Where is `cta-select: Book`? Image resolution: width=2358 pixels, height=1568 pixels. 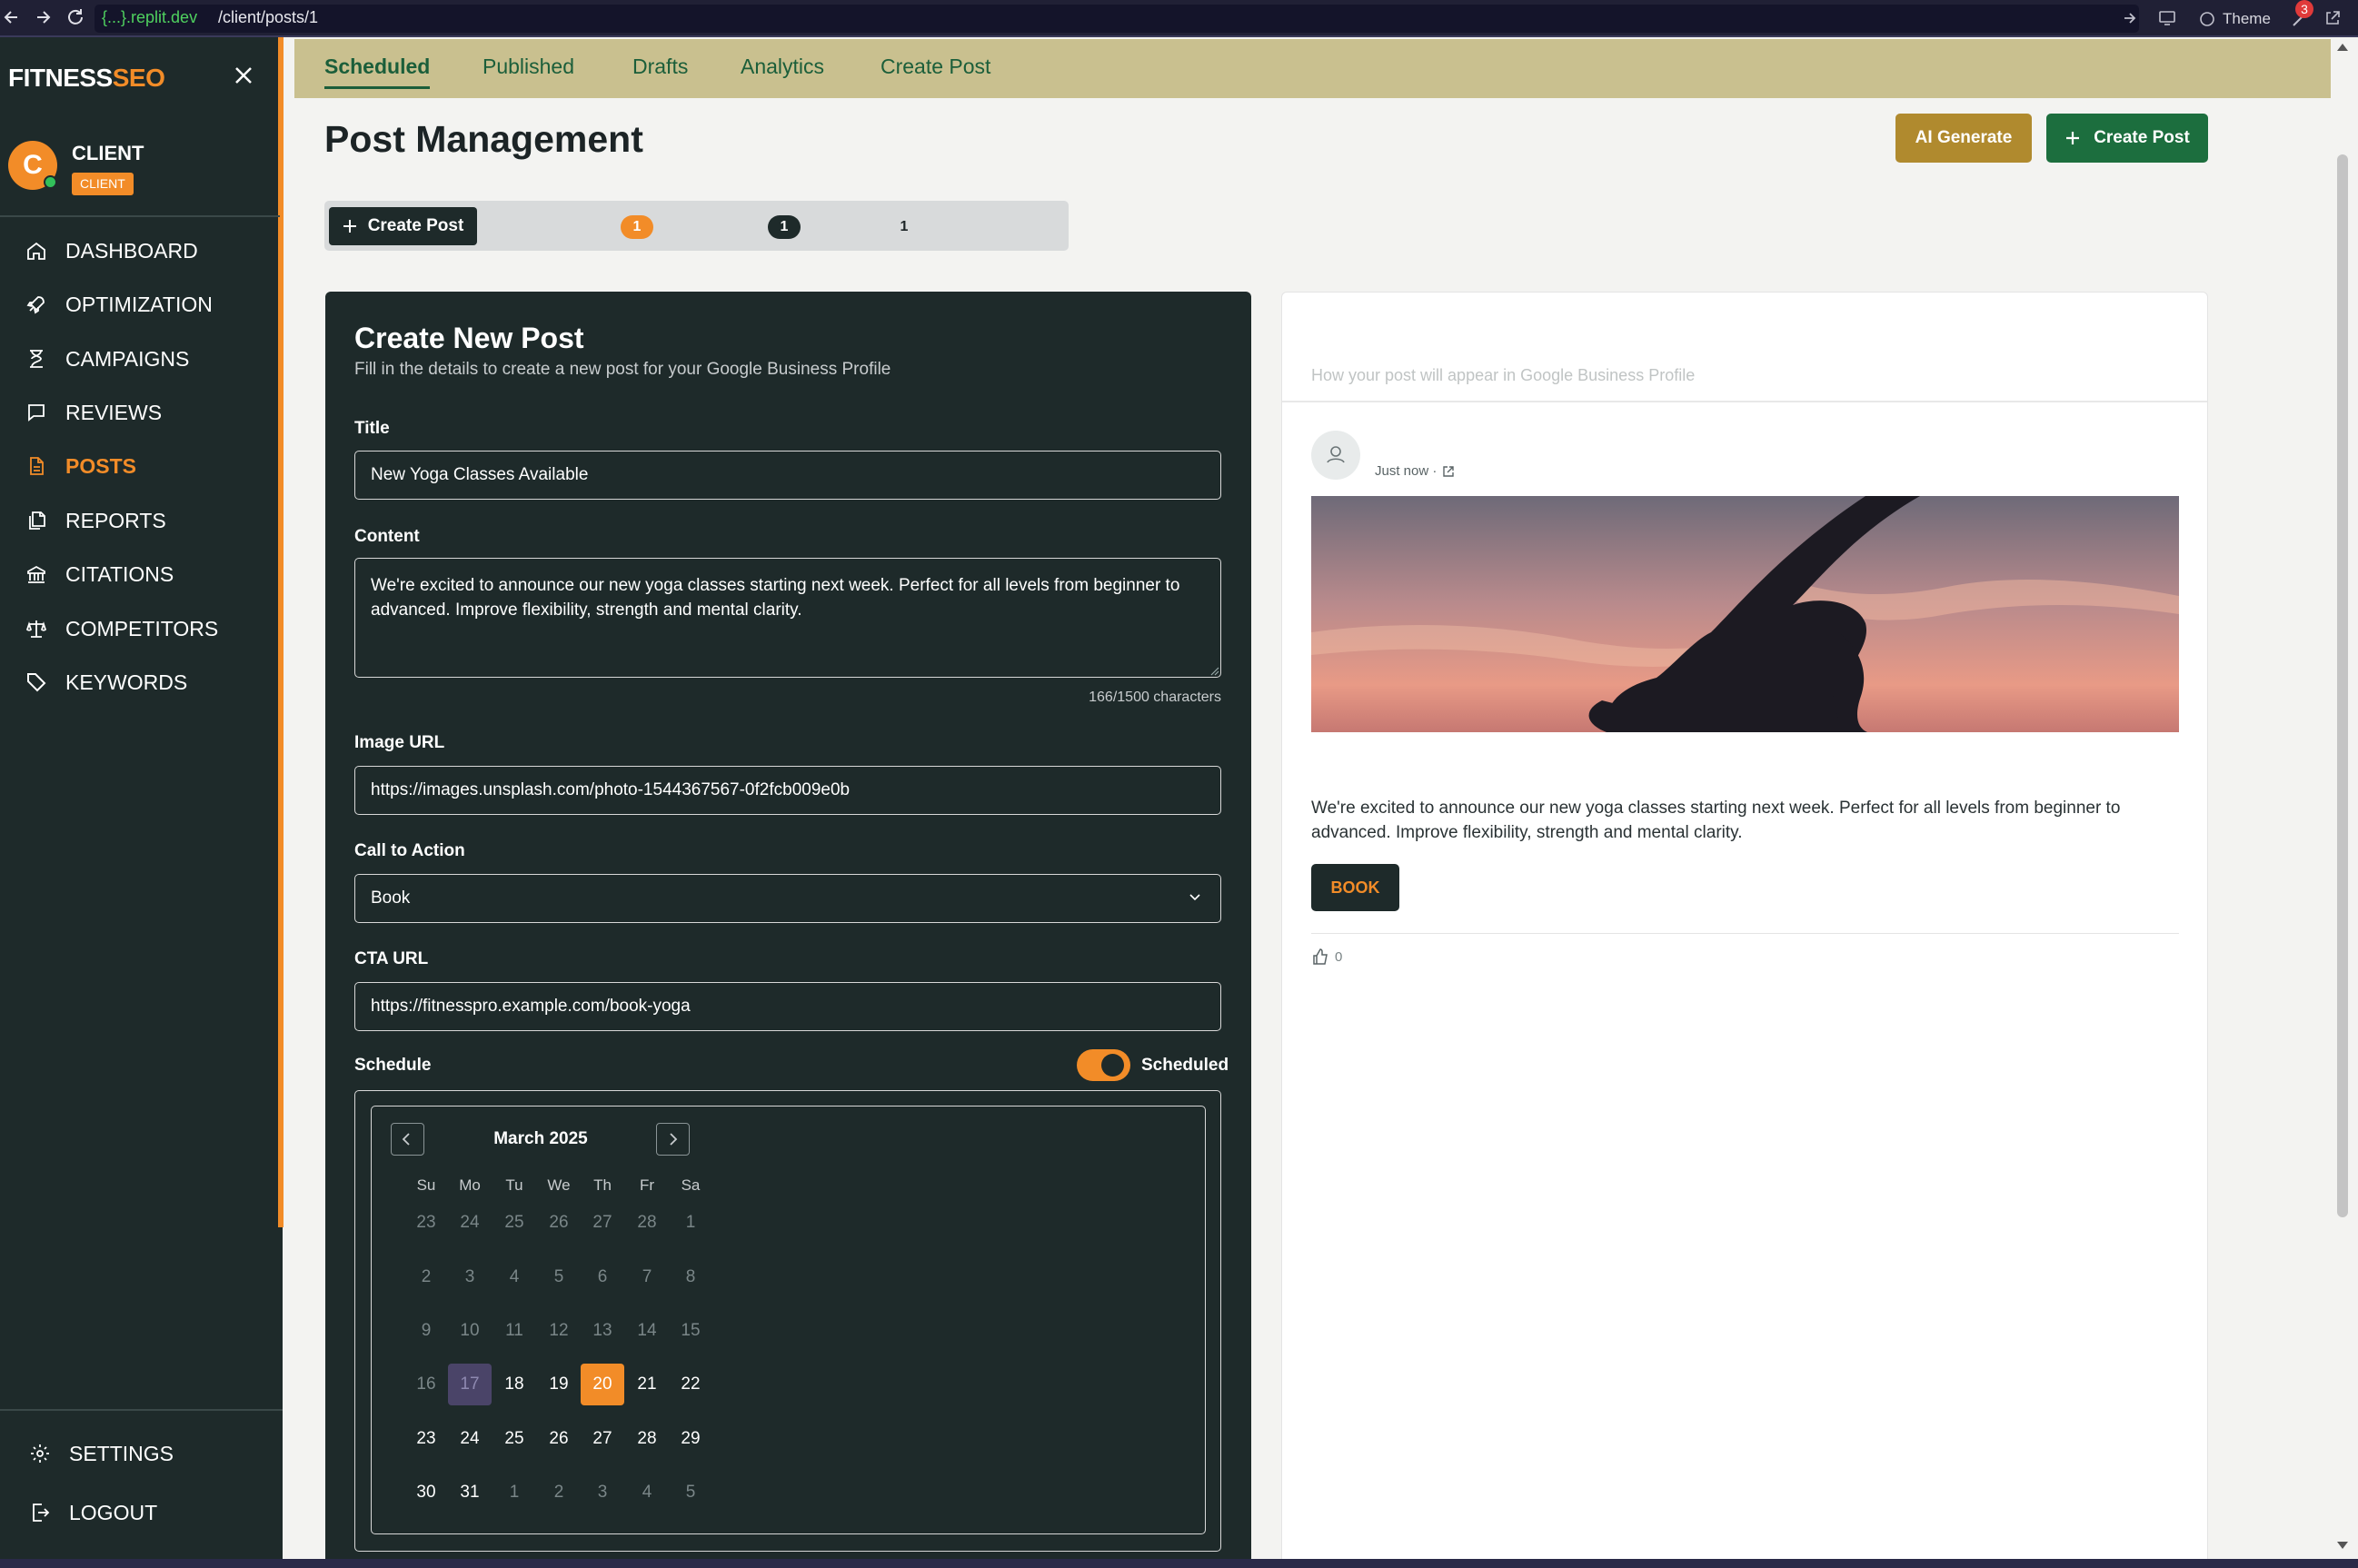
cta-select: Book is located at coordinates (788, 898).